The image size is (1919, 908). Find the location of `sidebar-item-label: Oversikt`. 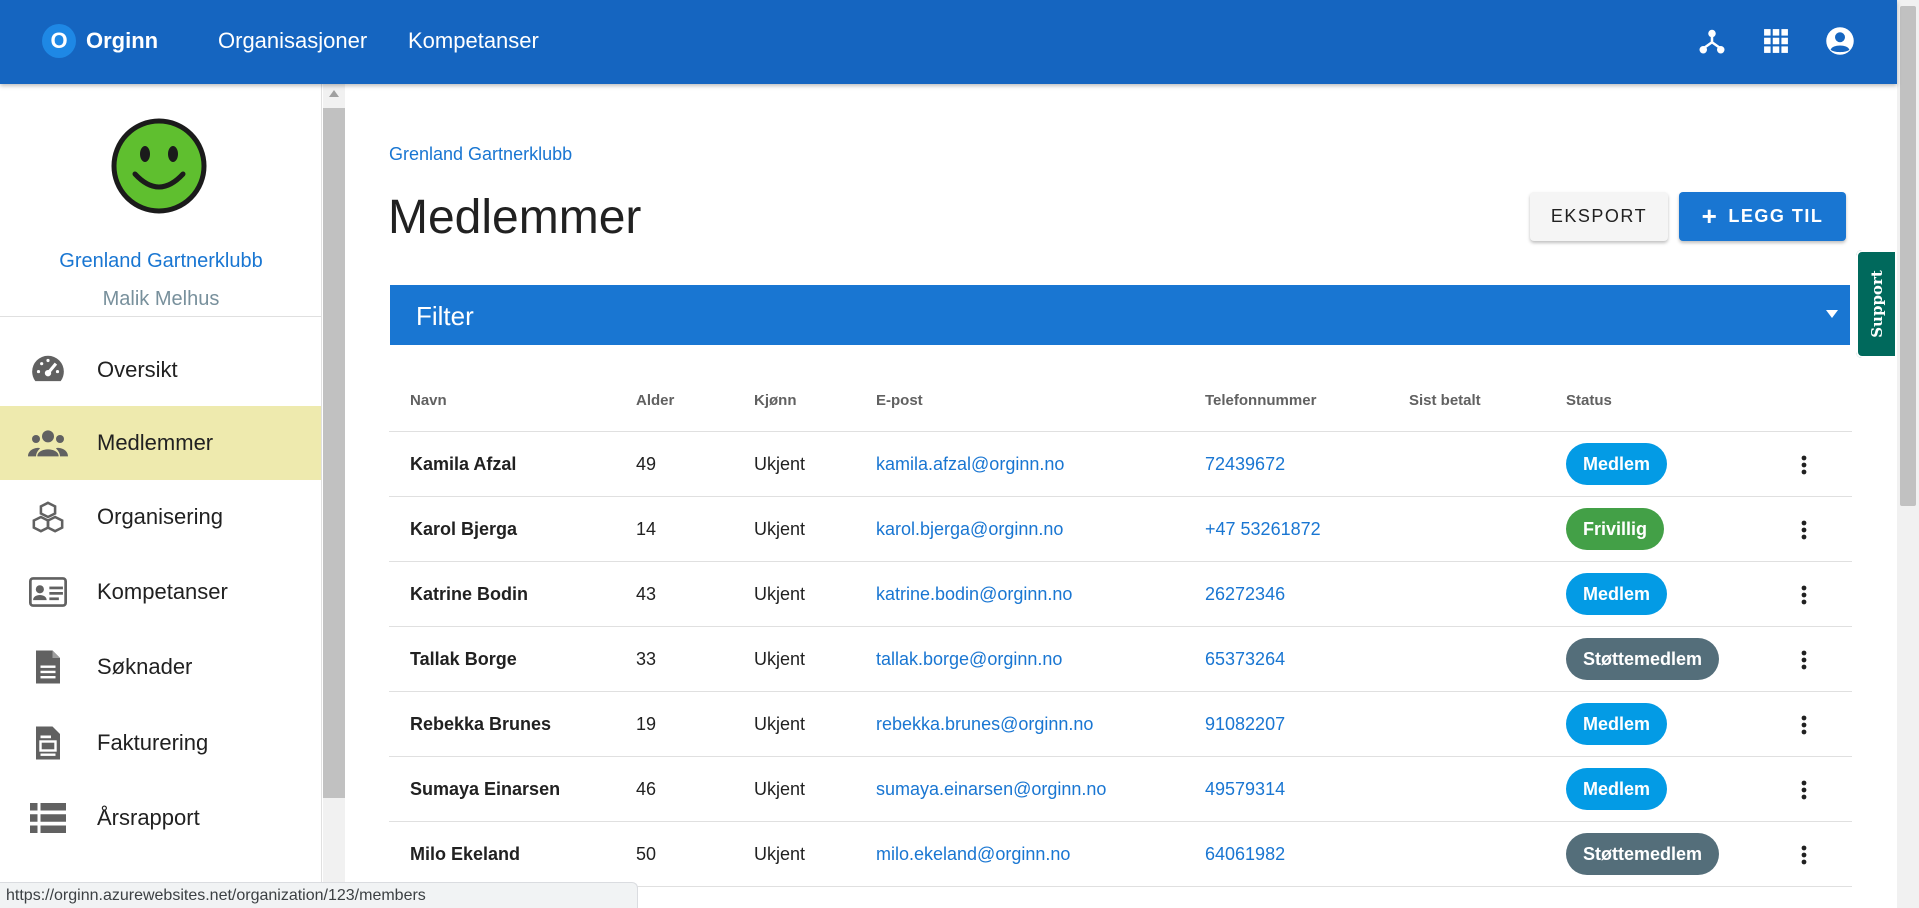

sidebar-item-label: Oversikt is located at coordinates (137, 369).